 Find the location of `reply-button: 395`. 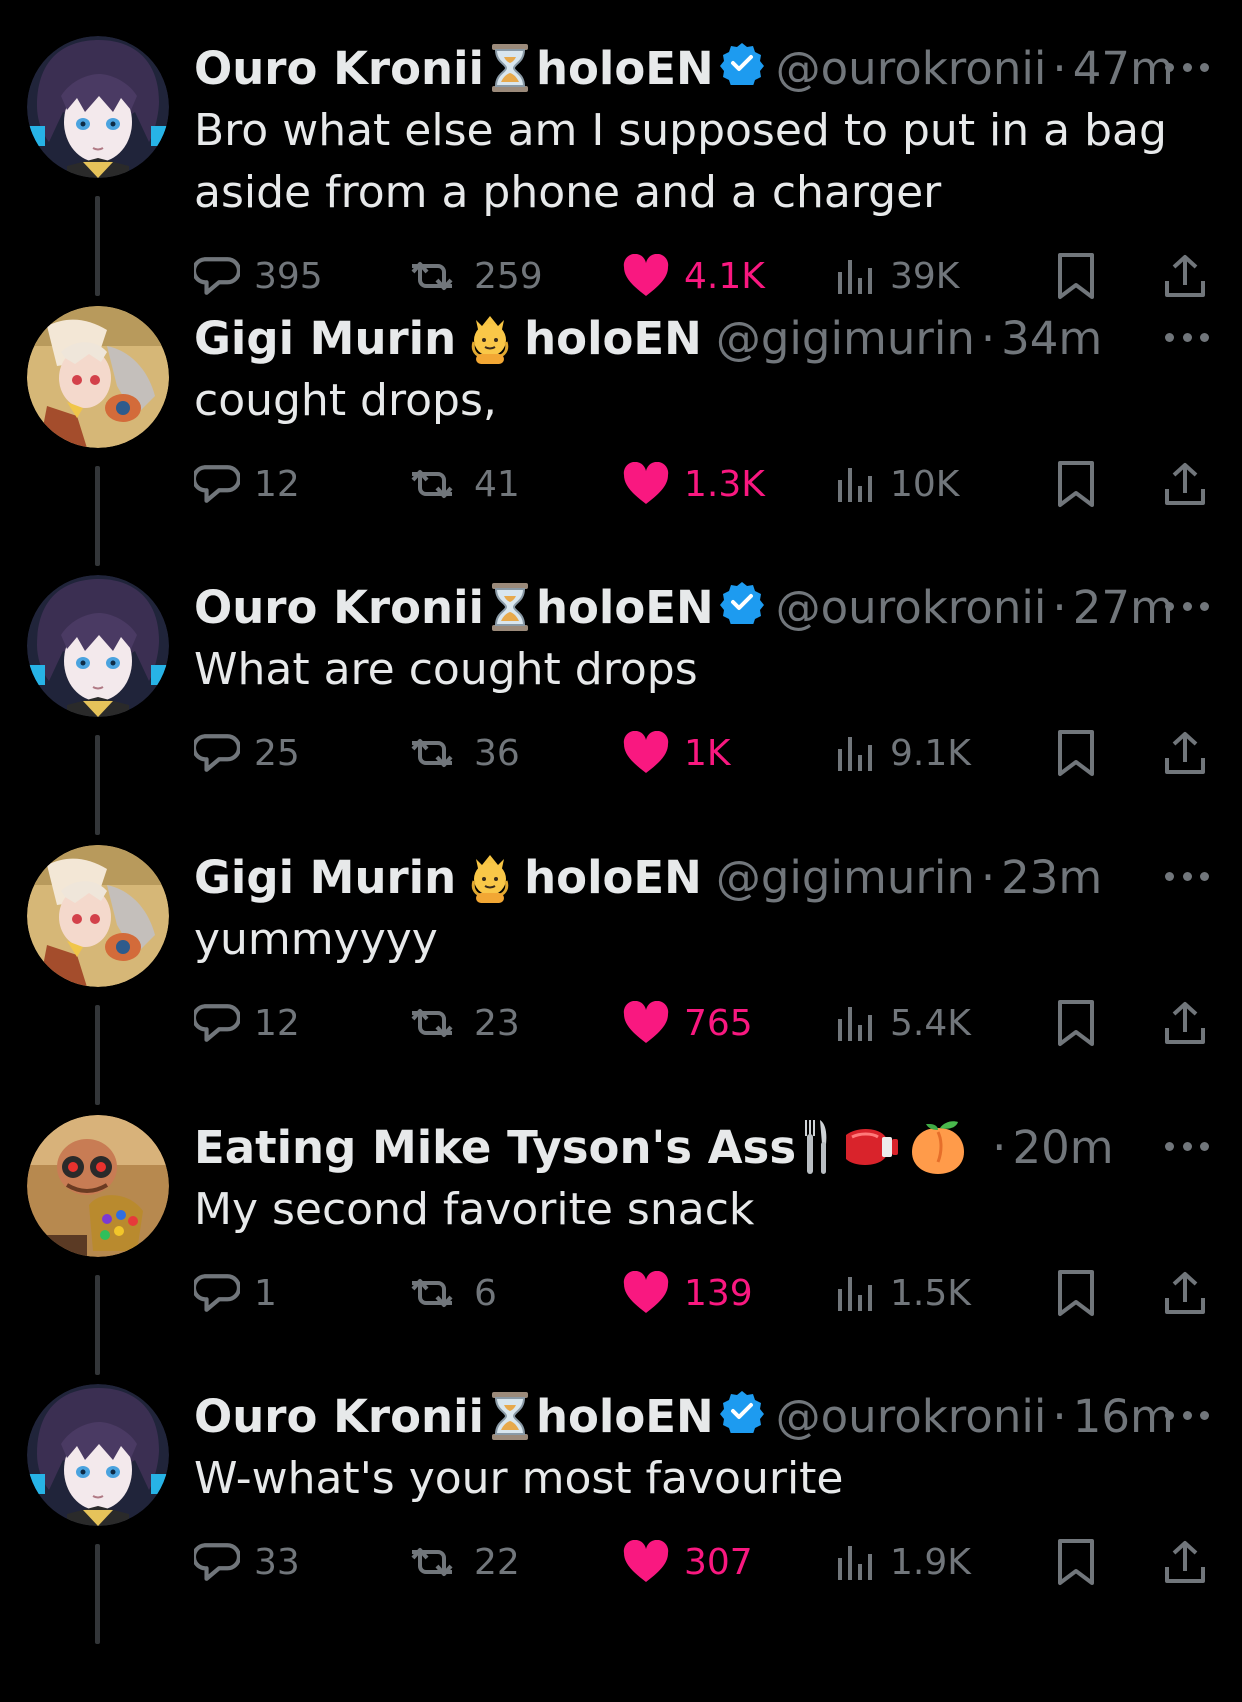

reply-button: 395 is located at coordinates (258, 276).